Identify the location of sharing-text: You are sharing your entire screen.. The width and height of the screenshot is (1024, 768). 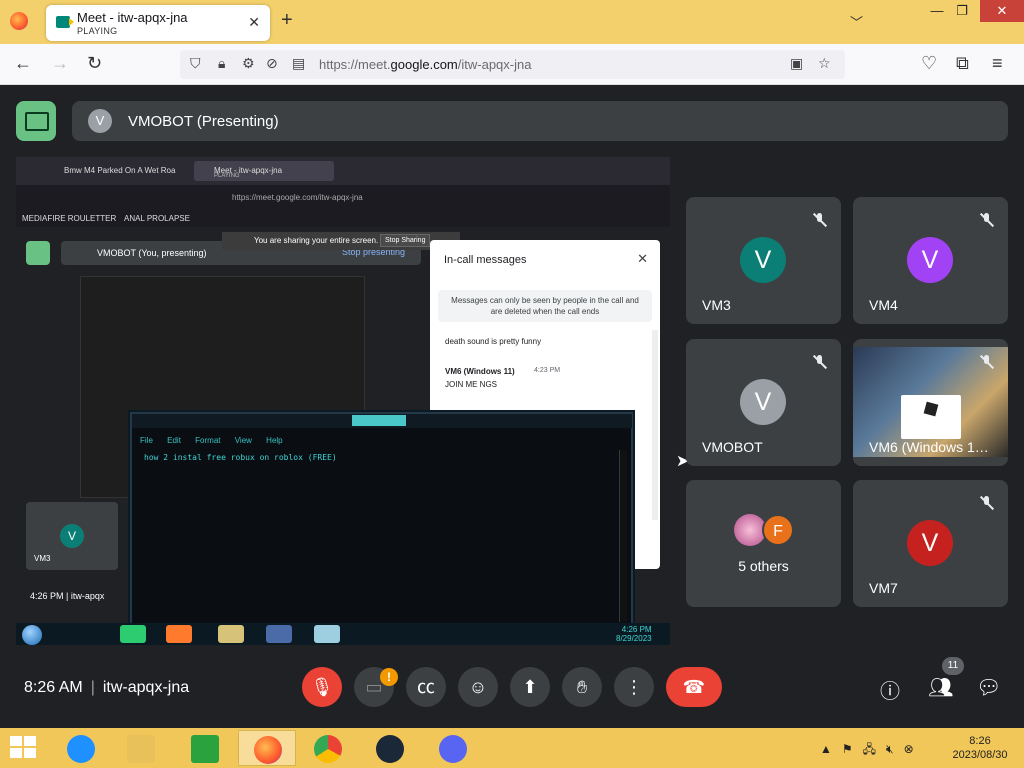
(316, 240).